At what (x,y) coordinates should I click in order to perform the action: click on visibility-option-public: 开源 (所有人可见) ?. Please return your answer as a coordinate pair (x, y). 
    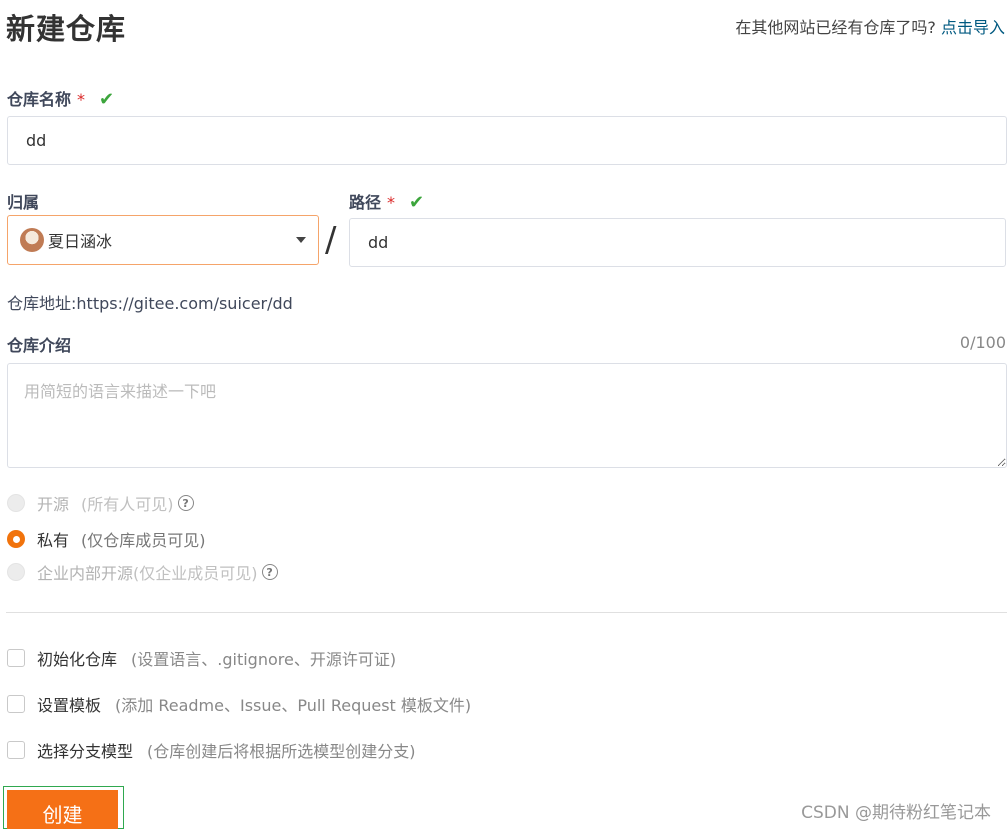
    Looking at the image, I should click on (100, 503).